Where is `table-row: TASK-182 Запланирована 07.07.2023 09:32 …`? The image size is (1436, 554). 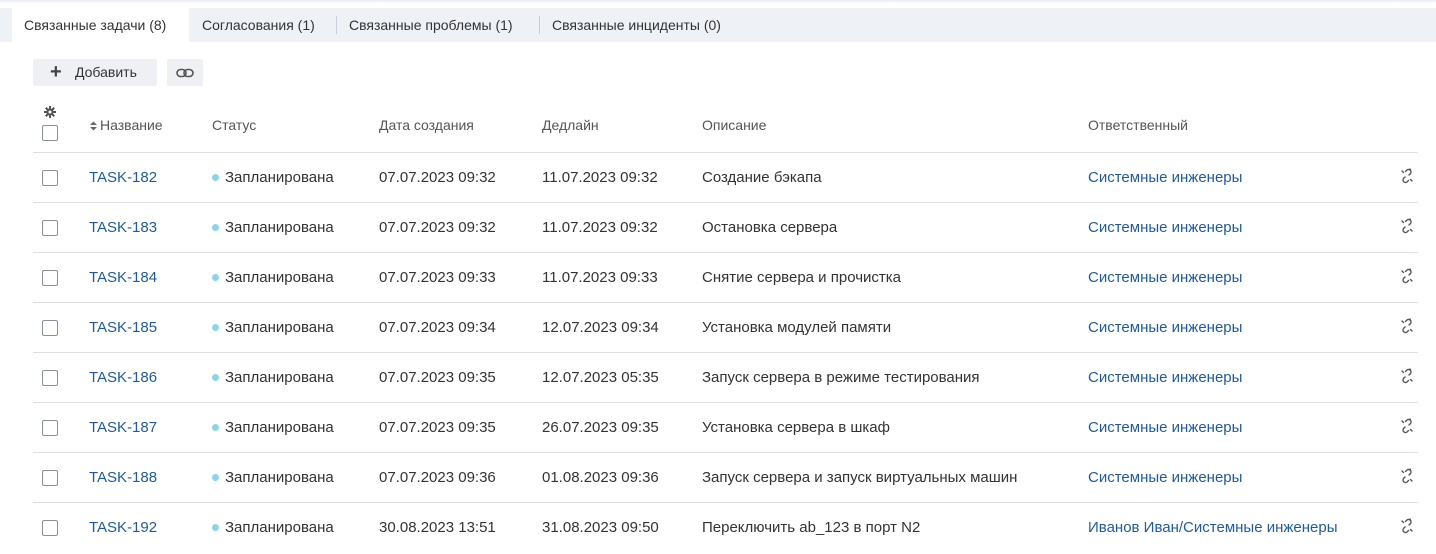
table-row: TASK-182 Запланирована 07.07.2023 09:32 … is located at coordinates (725, 177).